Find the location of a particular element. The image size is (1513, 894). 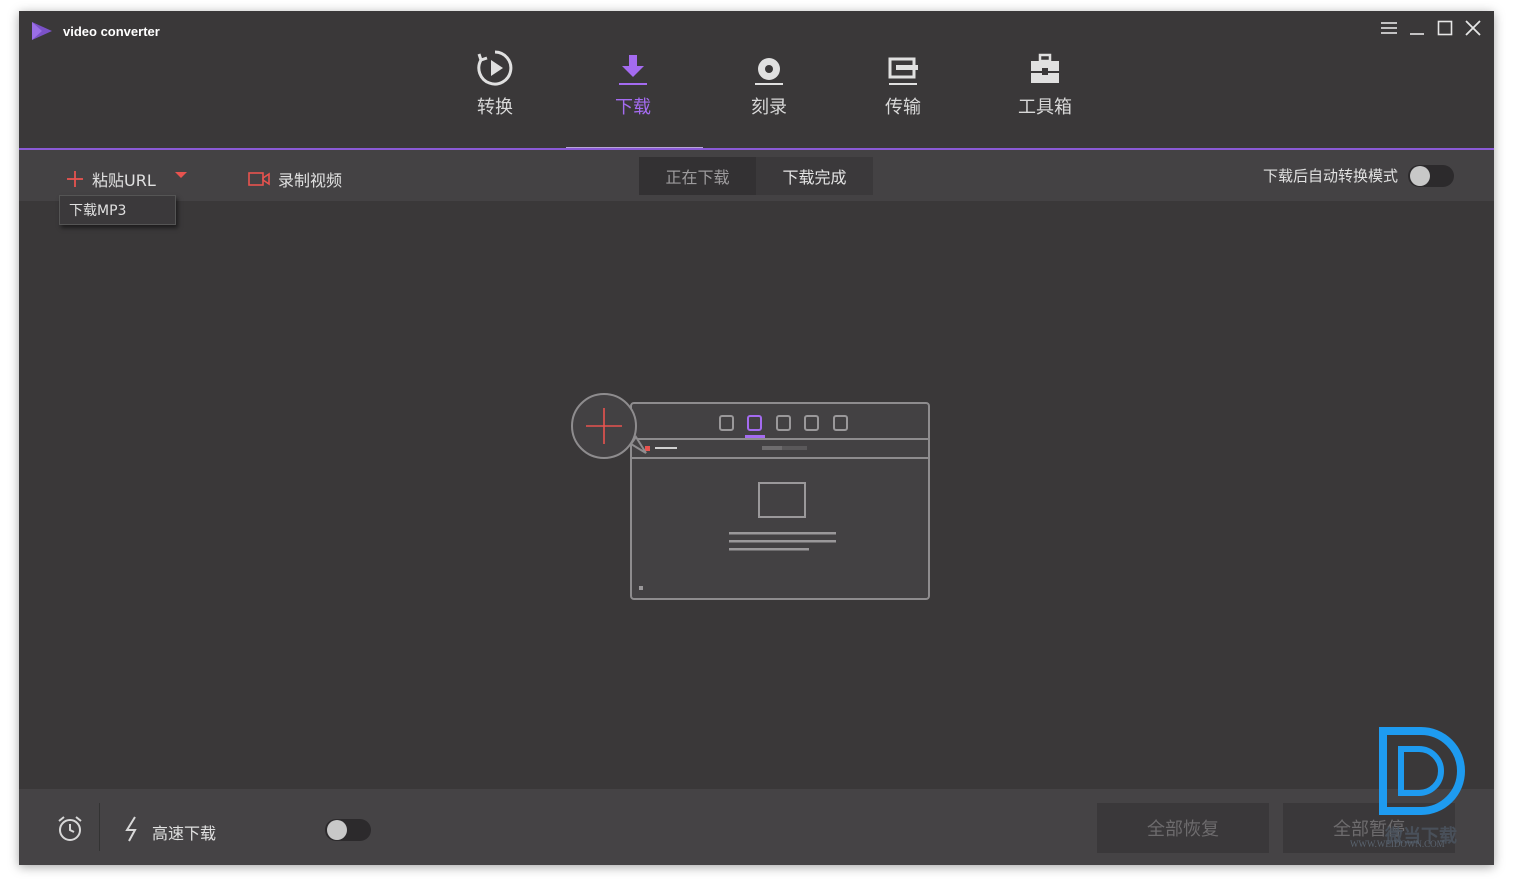

record-video-label: 录制视频 is located at coordinates (310, 180).